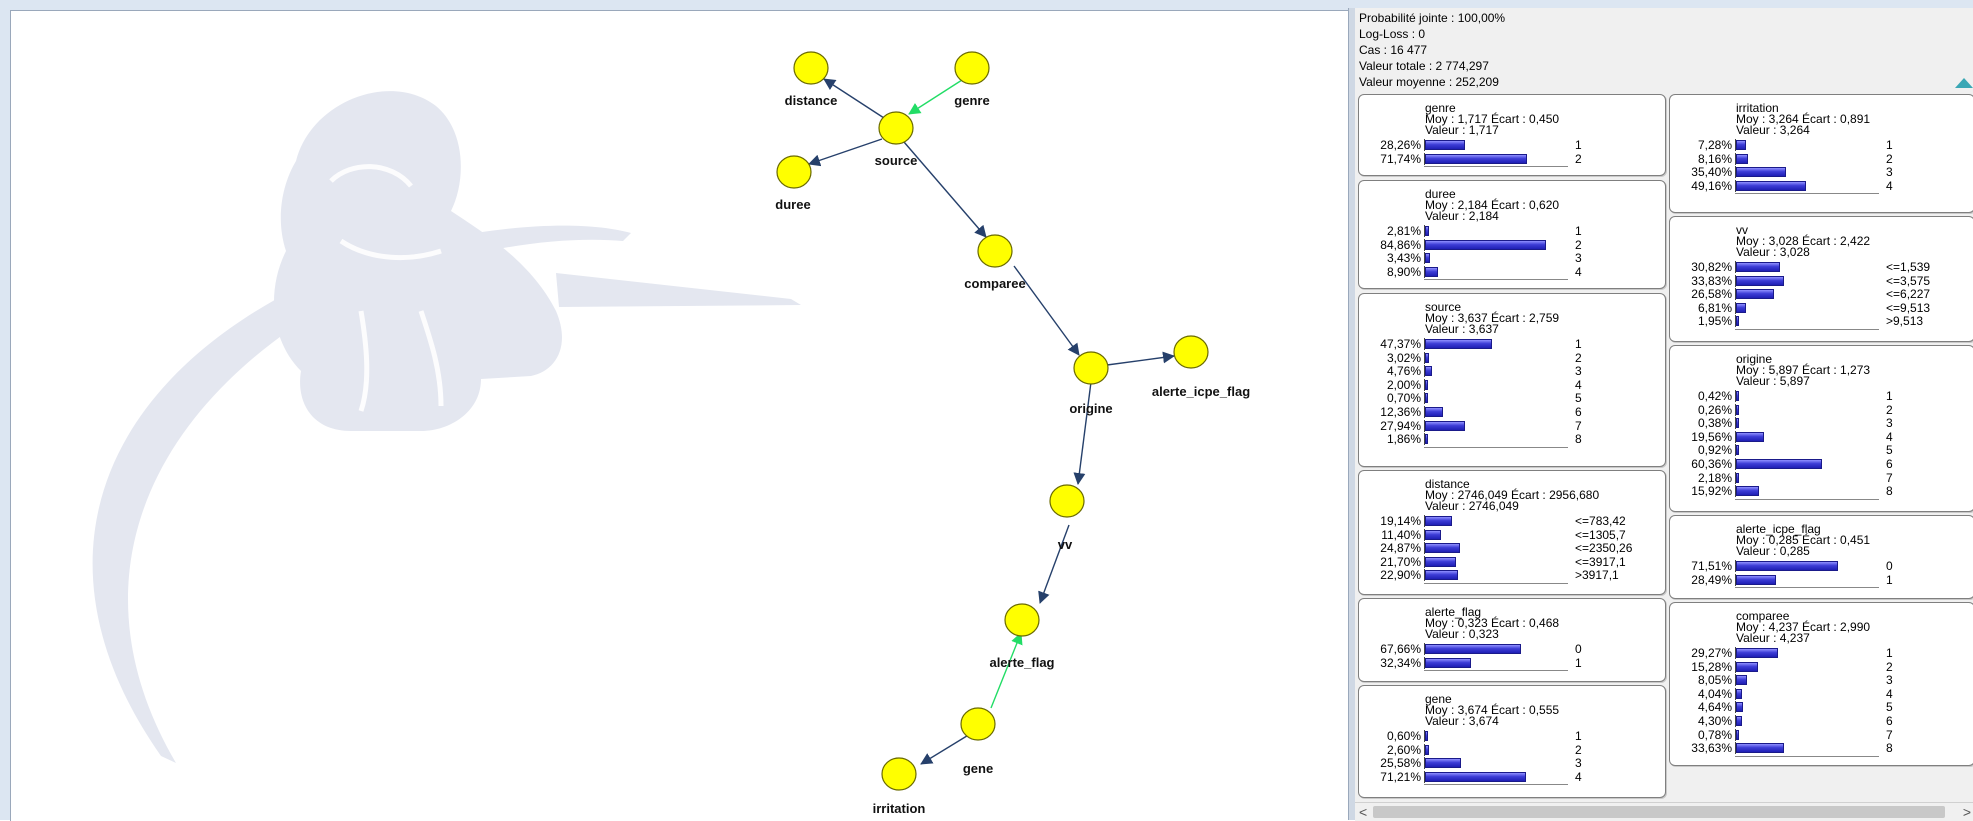  Describe the element at coordinates (1403, 384) in the screenshot. I see `state-probability: 2,00%` at that location.